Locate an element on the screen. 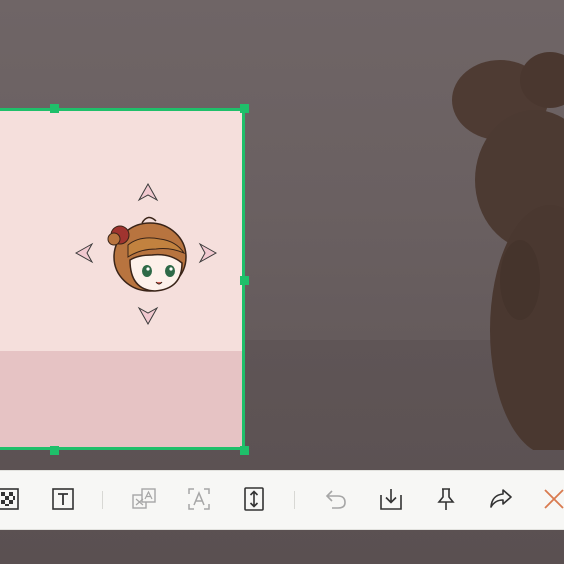 This screenshot has width=564, height=564. share-button is located at coordinates (501, 499).